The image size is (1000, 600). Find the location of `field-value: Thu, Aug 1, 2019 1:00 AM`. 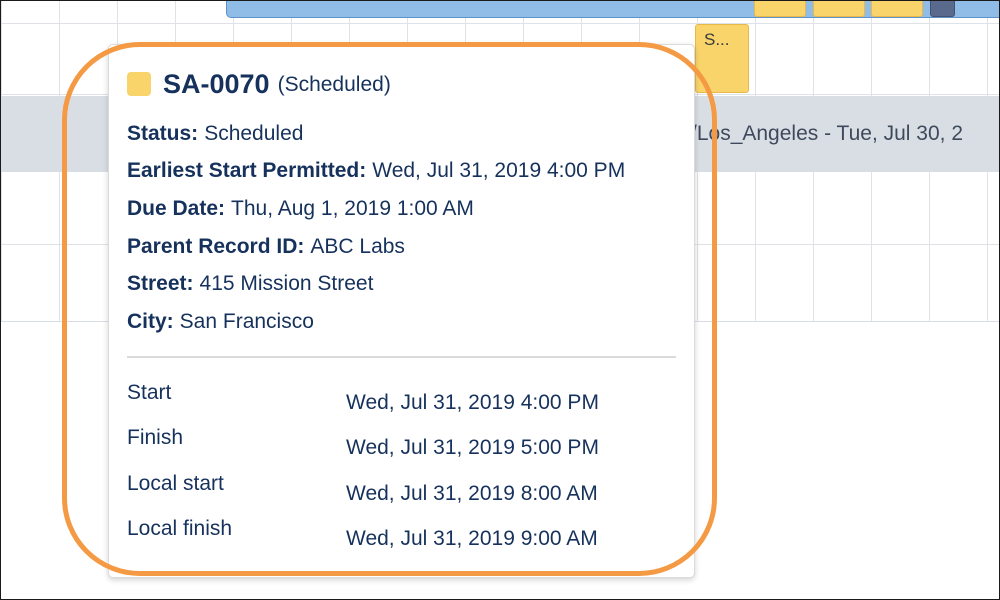

field-value: Thu, Aug 1, 2019 1:00 AM is located at coordinates (352, 208).